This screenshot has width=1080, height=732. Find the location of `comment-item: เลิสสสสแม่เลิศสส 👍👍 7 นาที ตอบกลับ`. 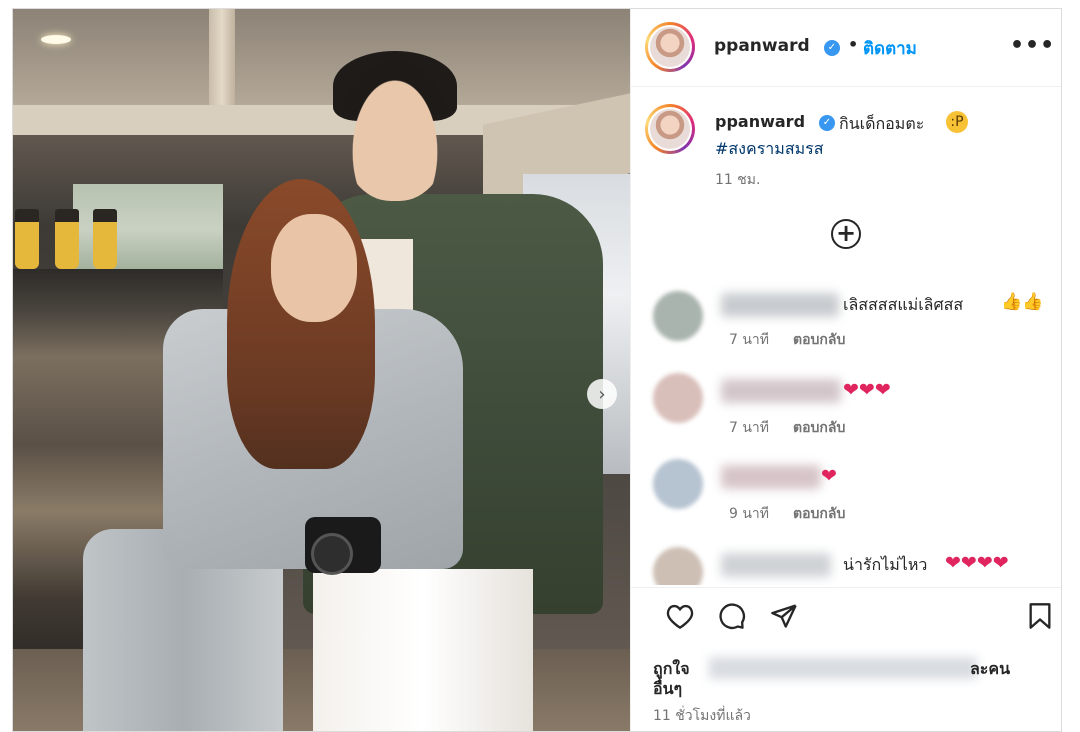

comment-item: เลิสสสสแม่เลิศสส 👍👍 7 นาที ตอบกลับ is located at coordinates (846, 325).